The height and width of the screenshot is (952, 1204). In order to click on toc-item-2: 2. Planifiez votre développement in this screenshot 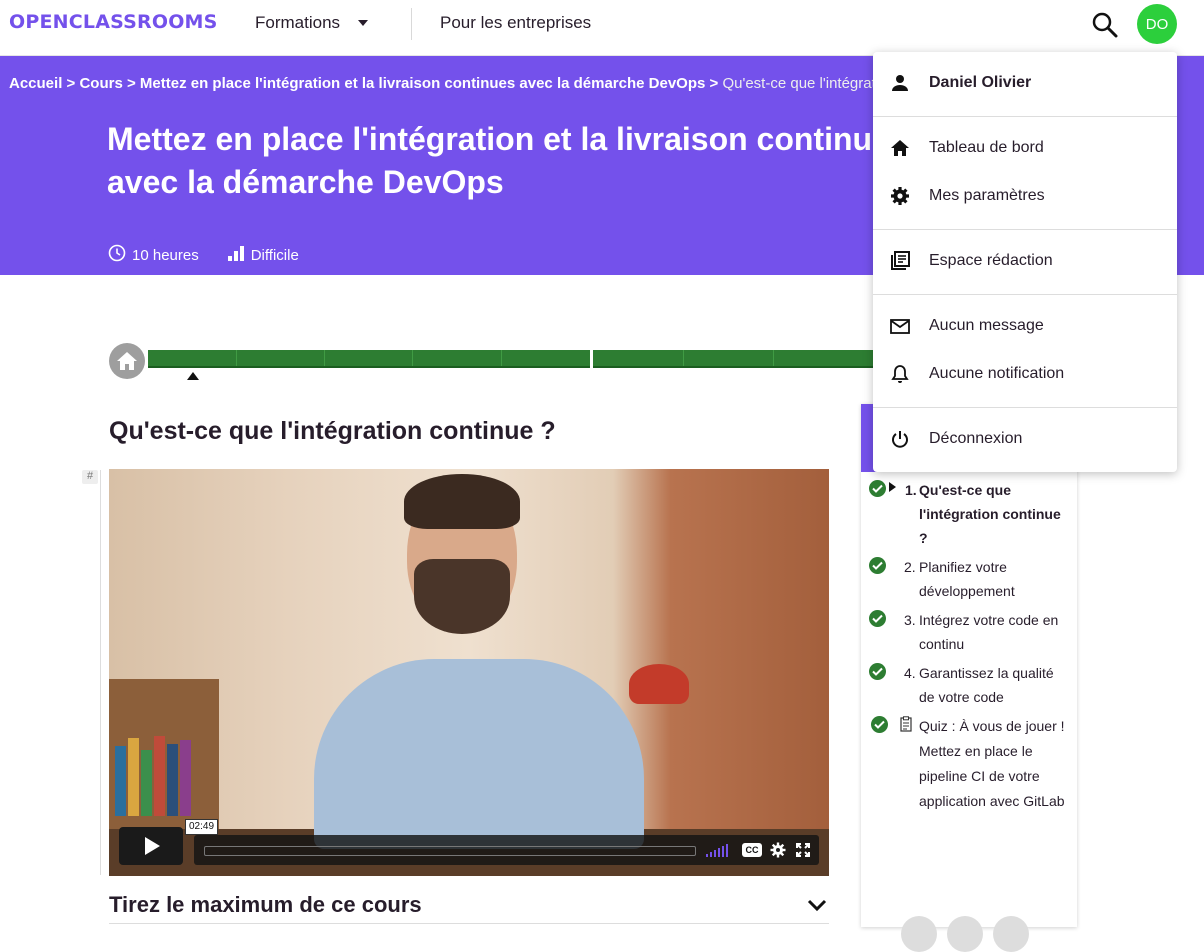, I will do `click(969, 579)`.